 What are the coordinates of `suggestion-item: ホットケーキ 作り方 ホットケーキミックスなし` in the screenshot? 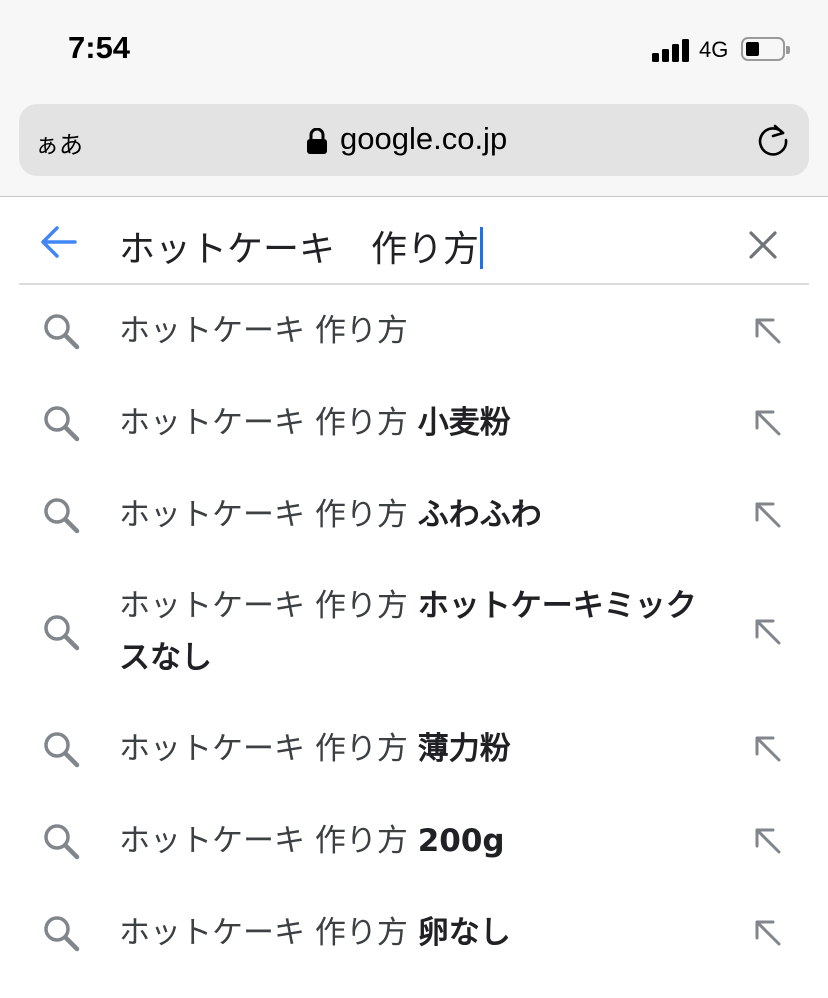 It's located at (414, 632).